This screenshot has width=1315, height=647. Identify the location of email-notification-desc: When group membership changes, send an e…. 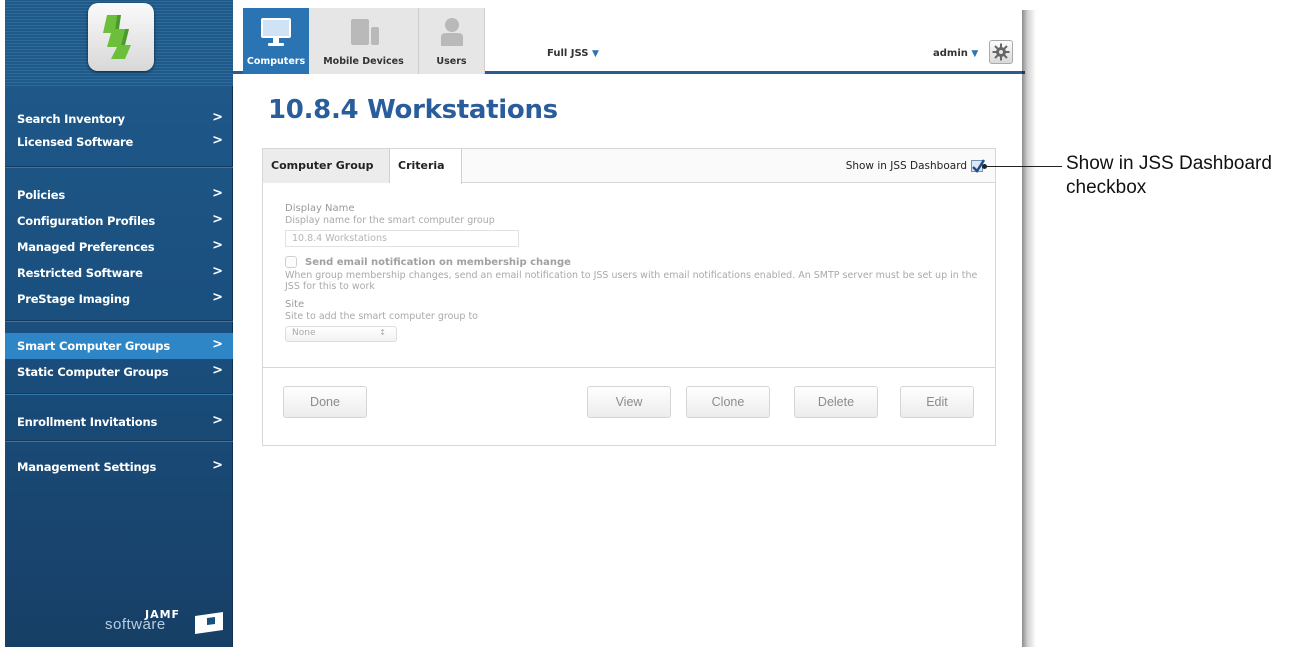
(631, 281).